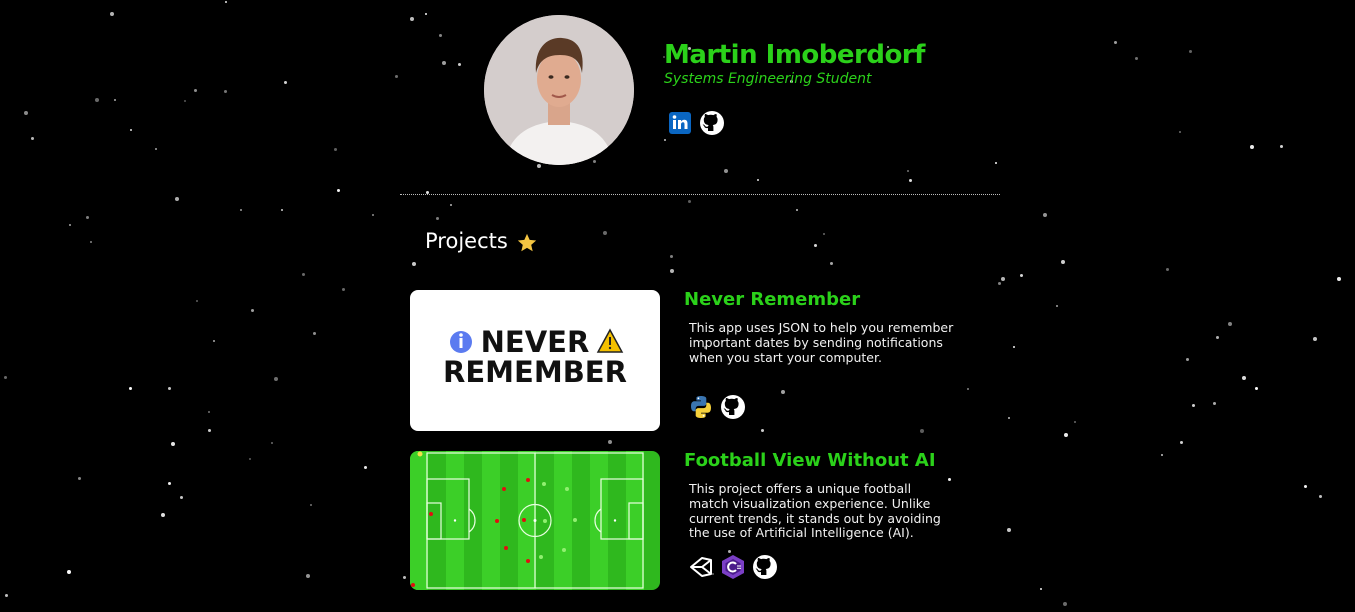  What do you see at coordinates (768, 79) in the screenshot?
I see `profile-subtitle: Systems Engineering Student` at bounding box center [768, 79].